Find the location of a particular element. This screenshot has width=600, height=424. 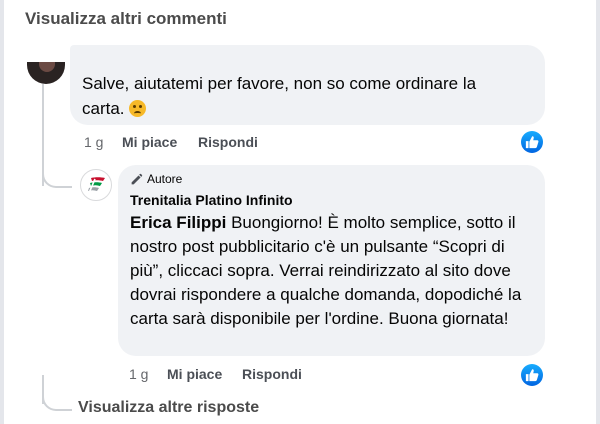

commenter-avatar is located at coordinates (46, 73).